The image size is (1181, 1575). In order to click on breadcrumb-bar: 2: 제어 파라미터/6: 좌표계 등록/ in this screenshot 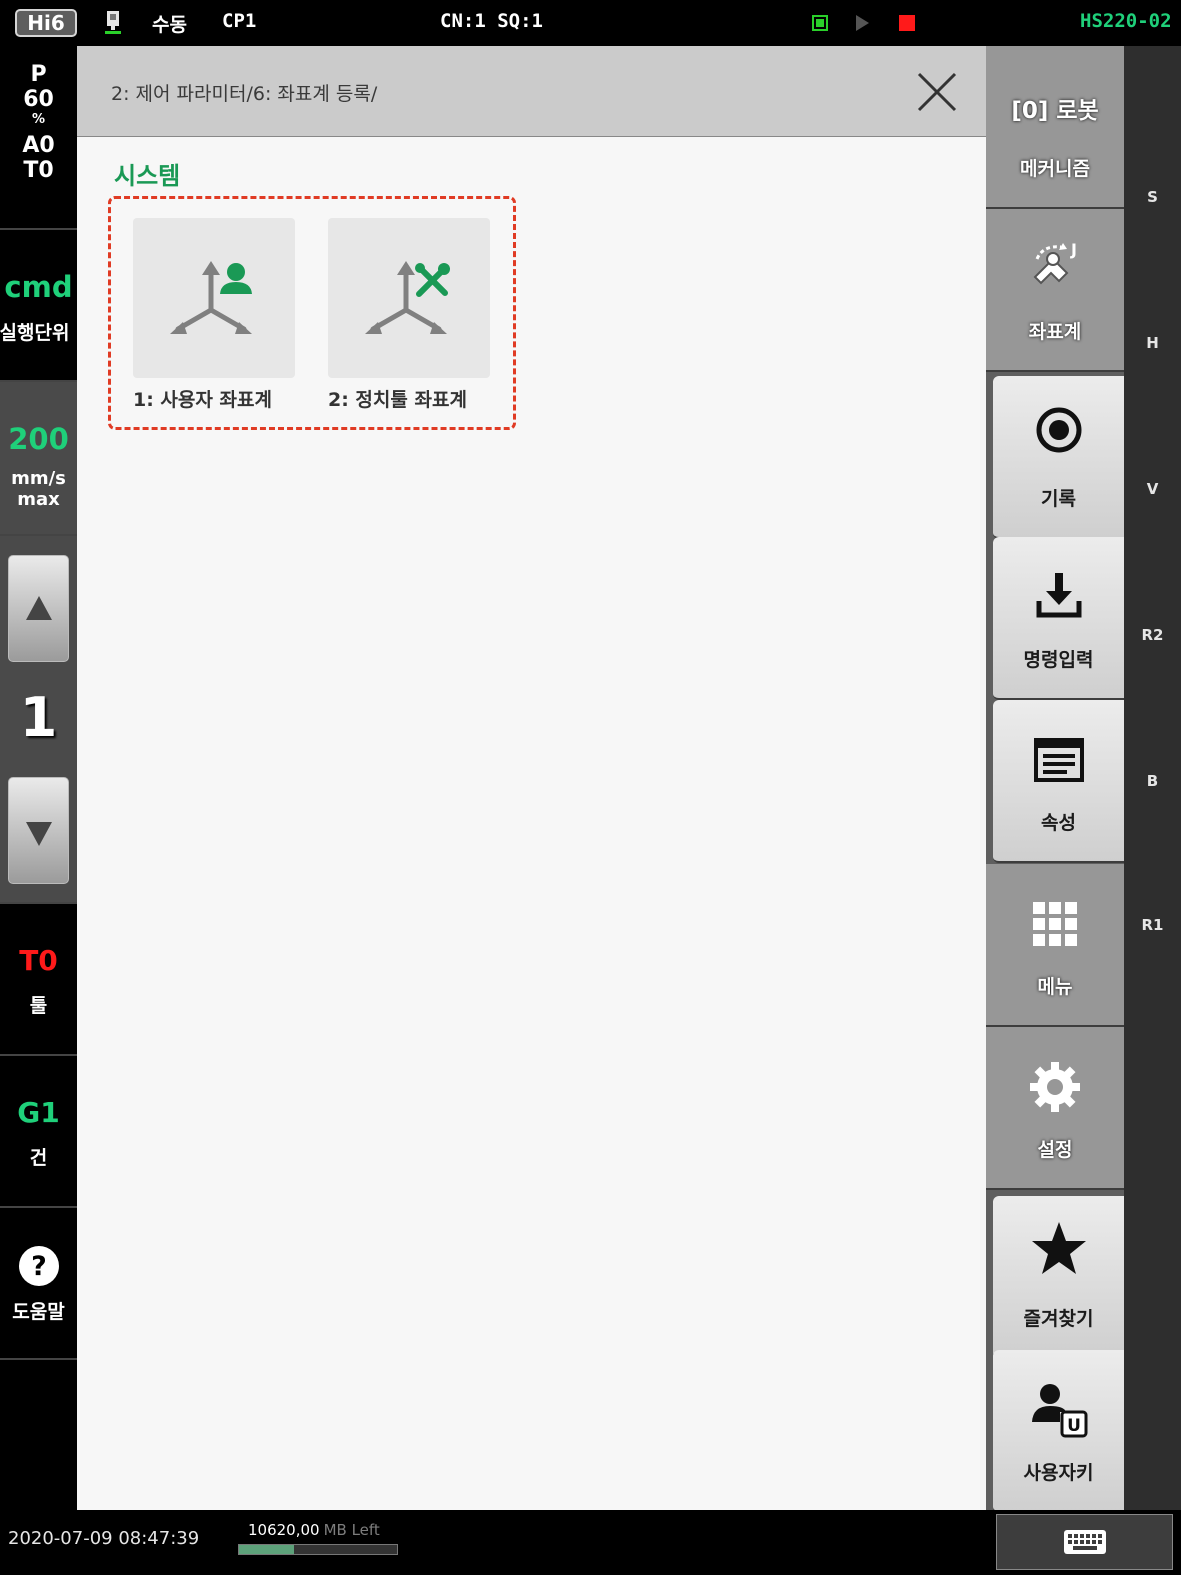, I will do `click(531, 91)`.